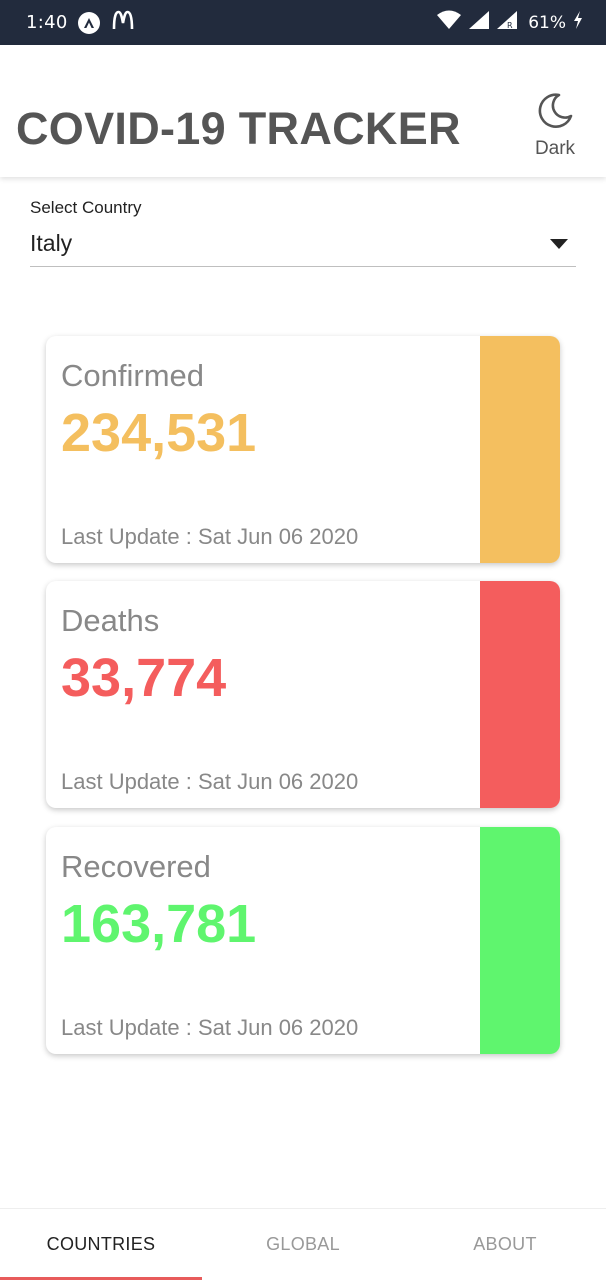 The height and width of the screenshot is (1280, 606). Describe the element at coordinates (547, 22) in the screenshot. I see `battery-percent: 61%` at that location.